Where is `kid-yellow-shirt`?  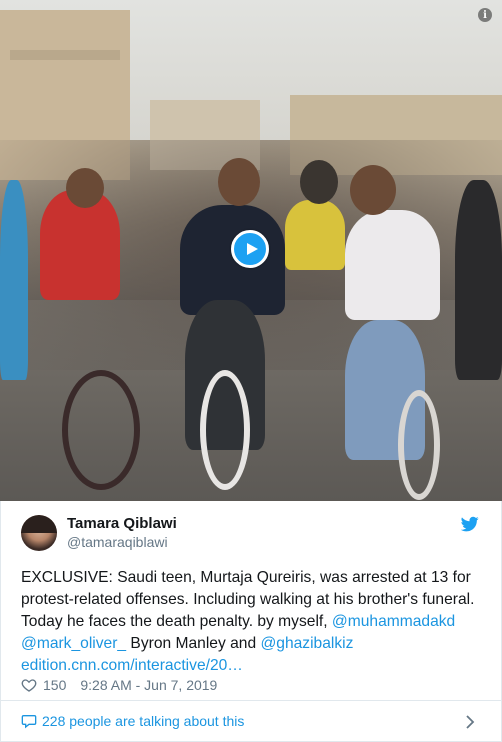
kid-yellow-shirt is located at coordinates (315, 235).